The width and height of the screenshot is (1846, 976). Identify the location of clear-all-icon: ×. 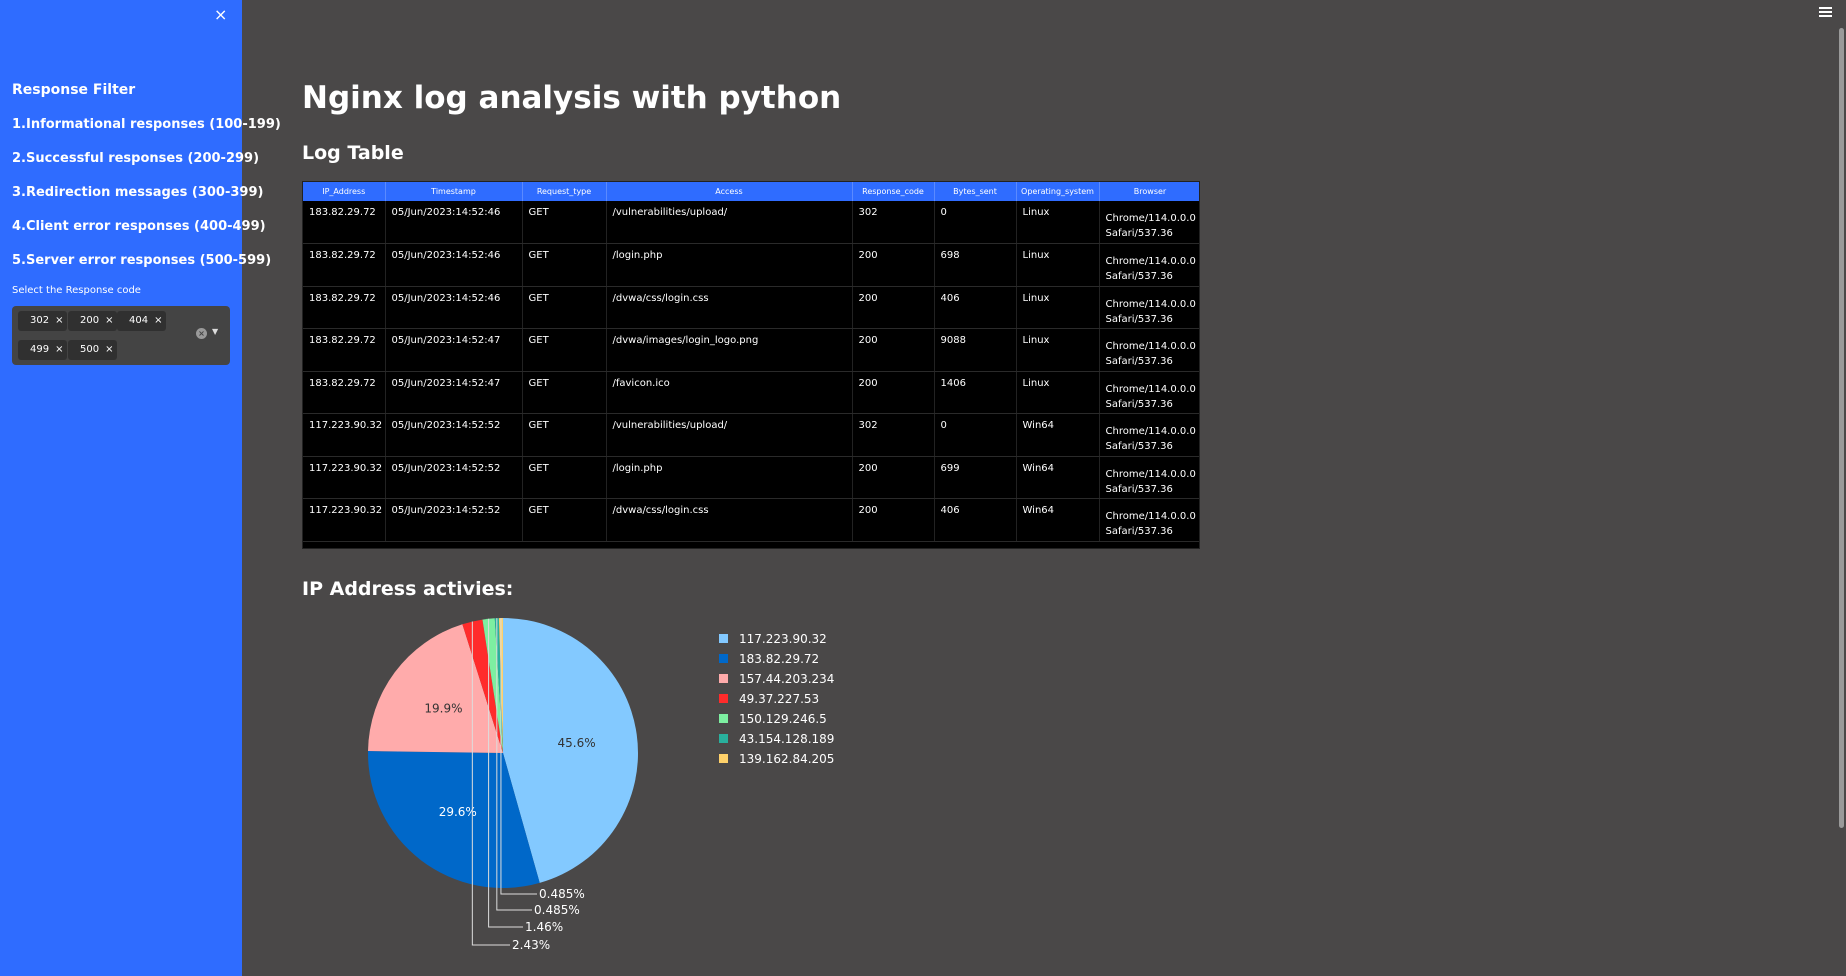
(201, 333).